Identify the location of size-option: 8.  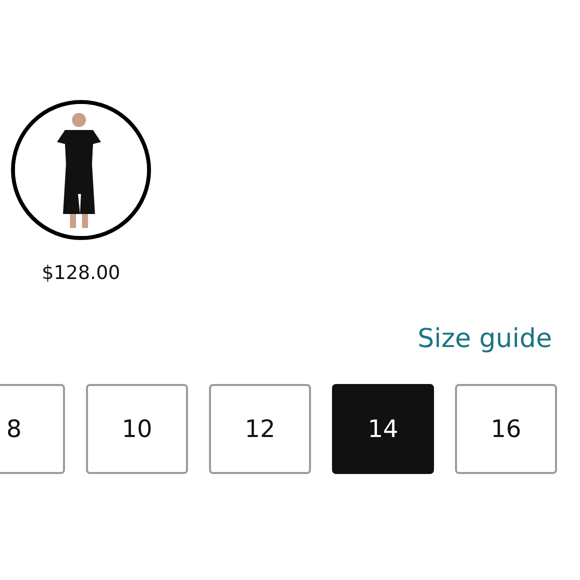
(32, 429).